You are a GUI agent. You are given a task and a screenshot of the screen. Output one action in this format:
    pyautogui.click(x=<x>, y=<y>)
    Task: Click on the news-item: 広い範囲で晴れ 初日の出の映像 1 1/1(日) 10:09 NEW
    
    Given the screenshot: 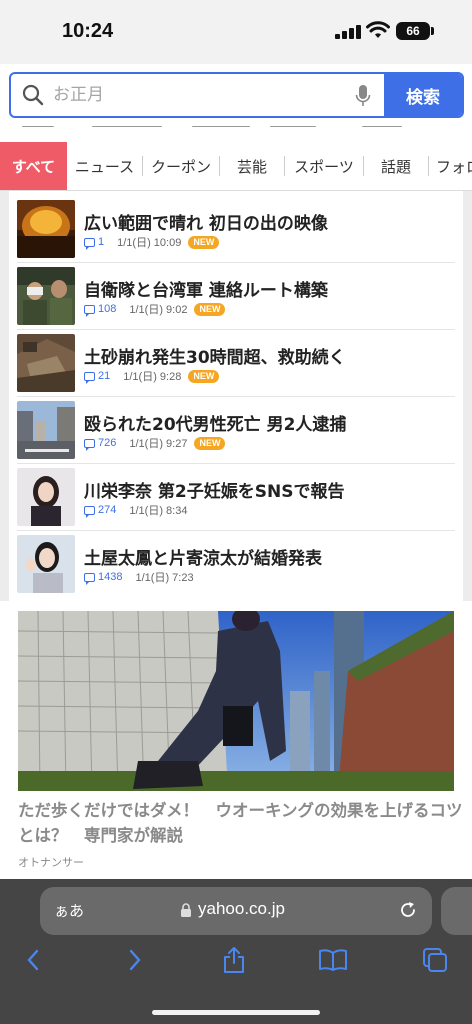 What is the action you would take?
    pyautogui.click(x=236, y=224)
    